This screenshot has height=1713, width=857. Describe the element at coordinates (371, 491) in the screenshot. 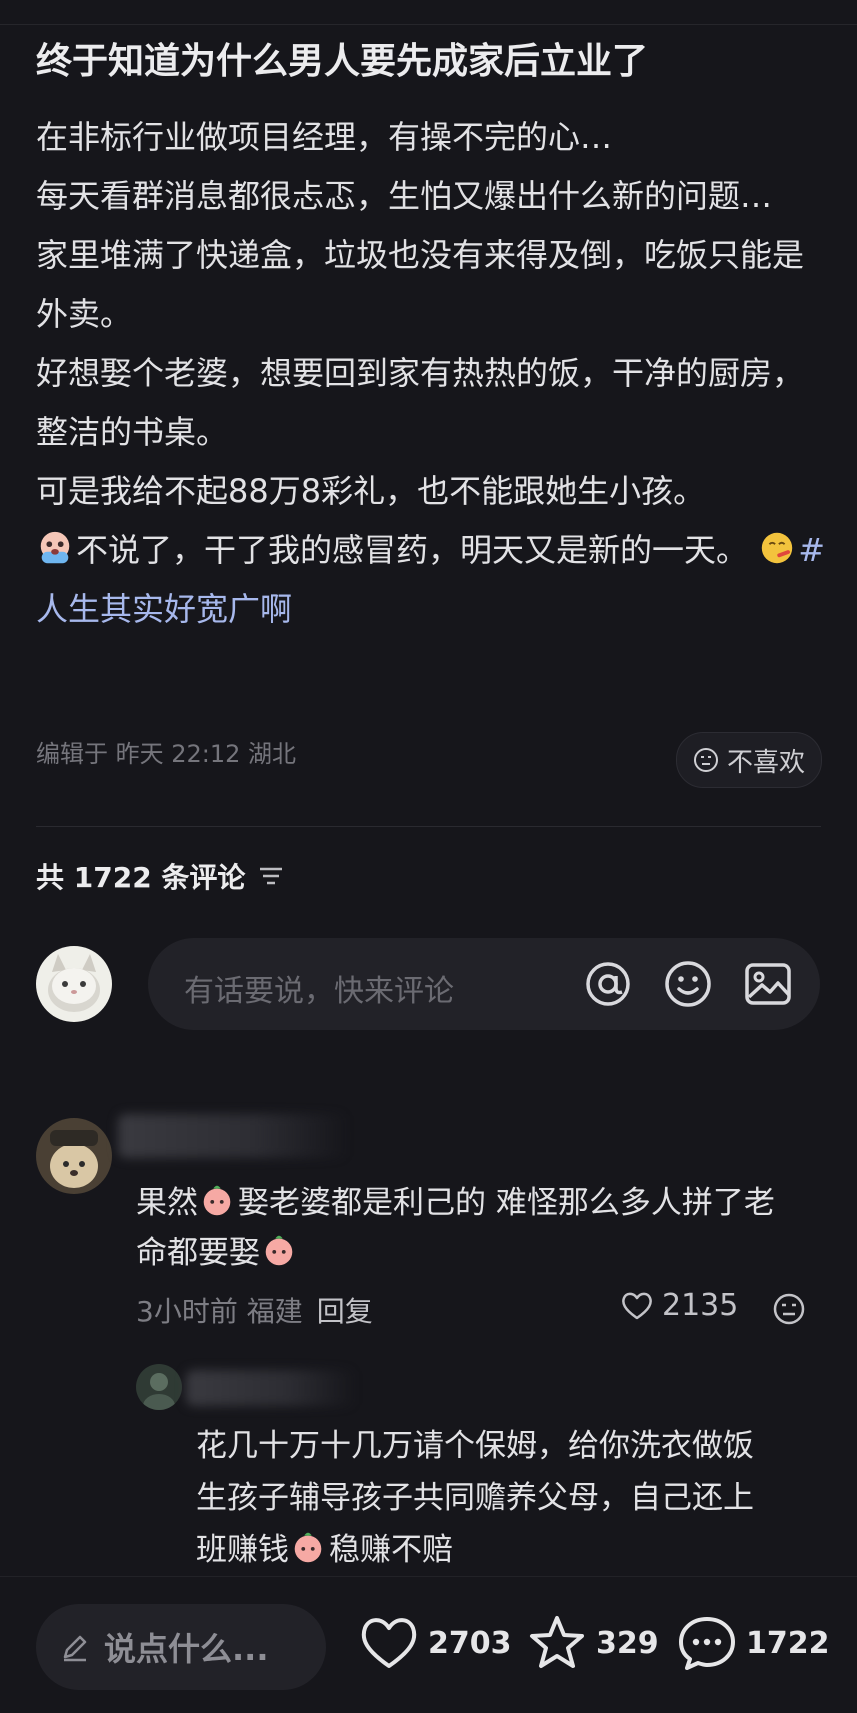

I see `post-line: 可是我给不起88万8彩礼，也不能跟她生小孩。` at that location.